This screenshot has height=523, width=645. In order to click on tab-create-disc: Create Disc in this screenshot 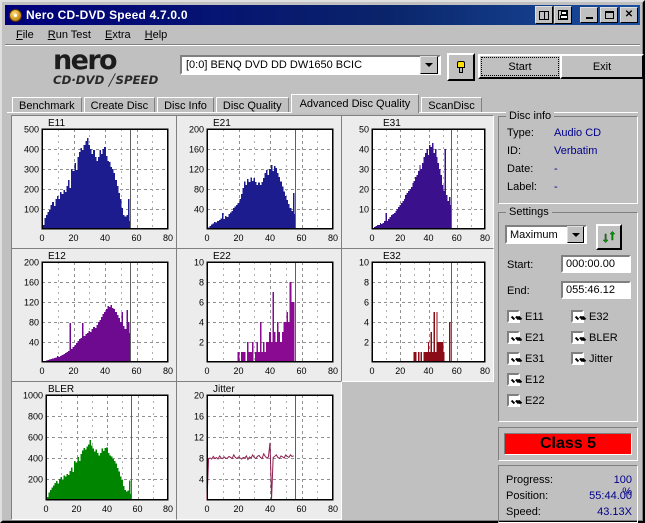, I will do `click(119, 105)`.